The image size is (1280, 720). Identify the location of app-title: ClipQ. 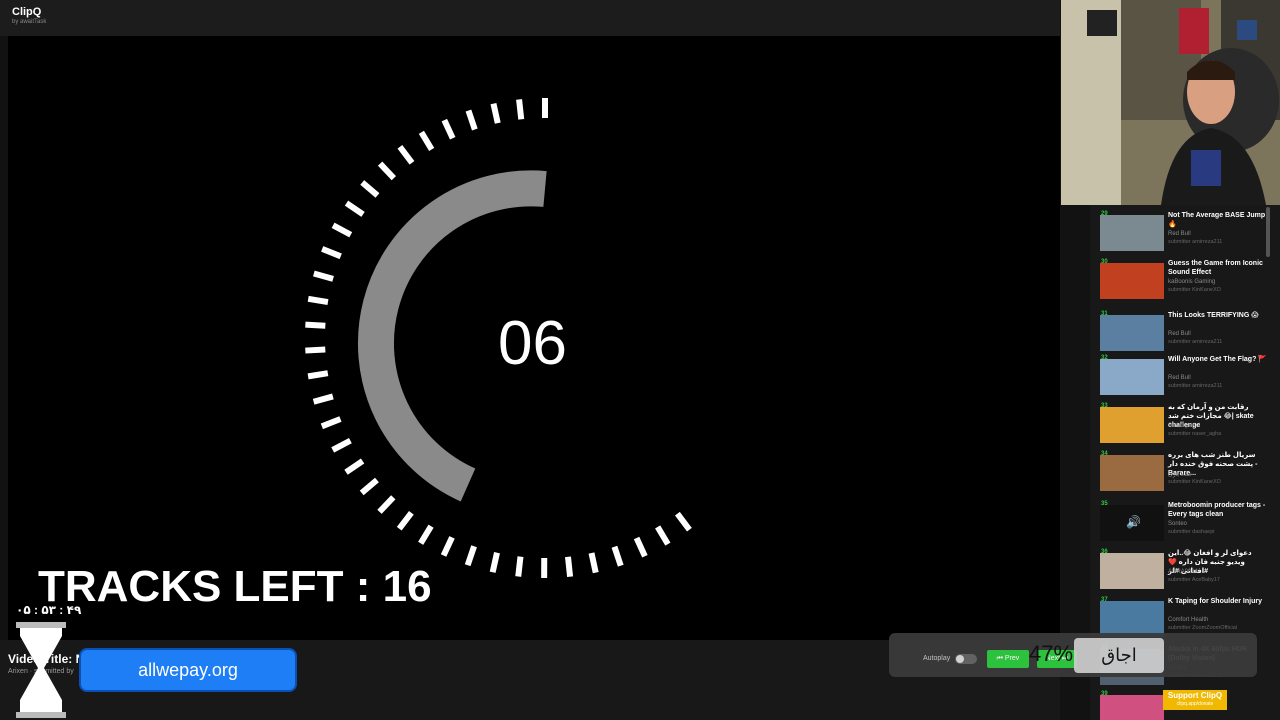
(27, 12).